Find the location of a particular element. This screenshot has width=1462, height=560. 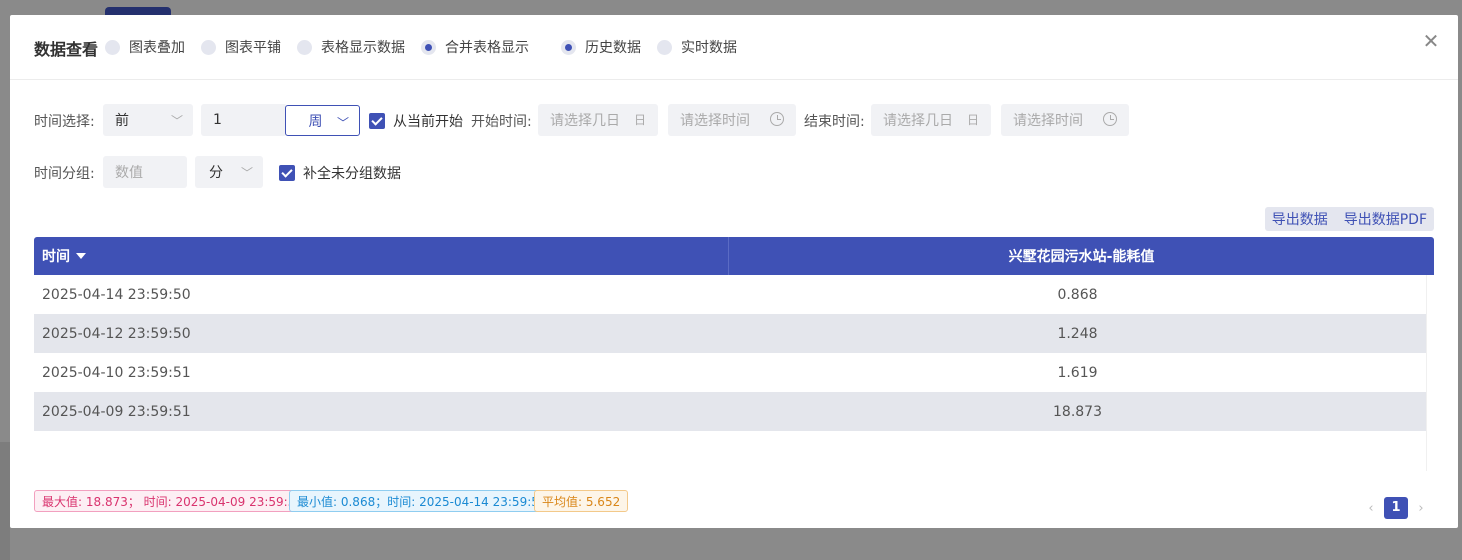

time-header-label: 时间 is located at coordinates (56, 257).